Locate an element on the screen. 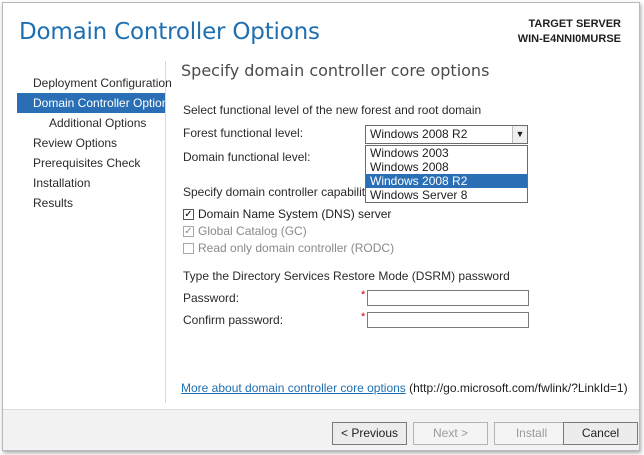 The image size is (644, 455). target-server-label: TARGET SERVER is located at coordinates (575, 24).